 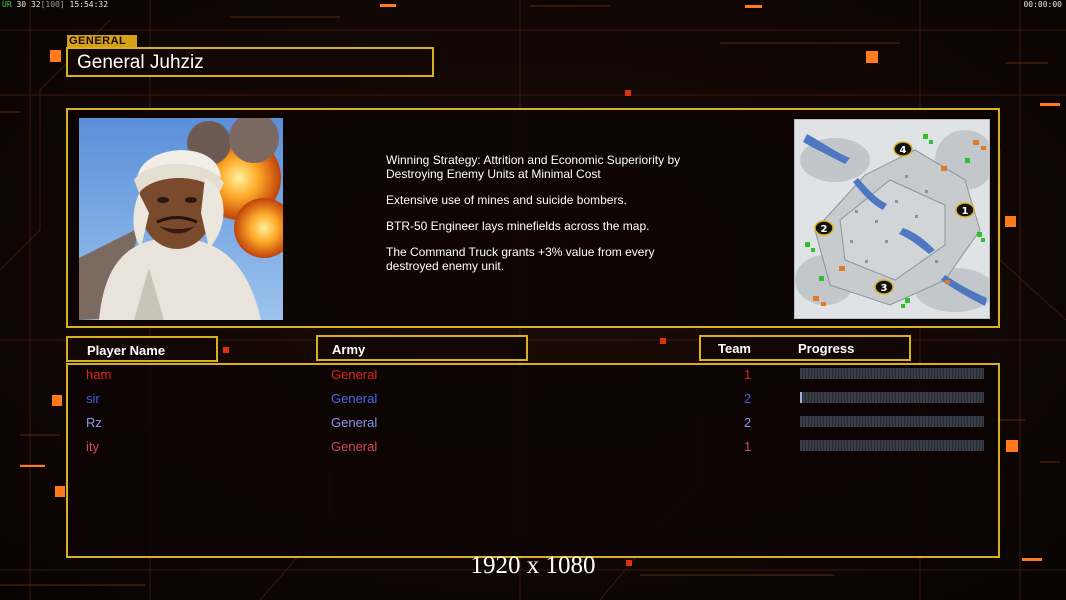 What do you see at coordinates (250, 62) in the screenshot?
I see `general-title-box: General Juhziz` at bounding box center [250, 62].